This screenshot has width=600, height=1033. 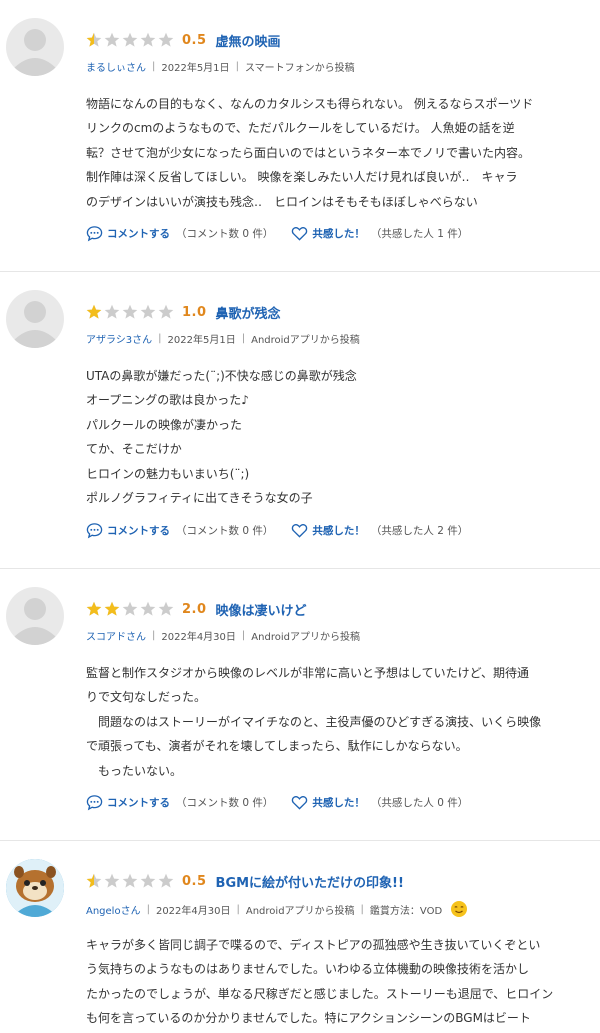 What do you see at coordinates (313, 945) in the screenshot?
I see `review-line: キャラが多く皆同じ調子で喋るので、ディストピアの孤独感や生き抜いていくぞとい` at bounding box center [313, 945].